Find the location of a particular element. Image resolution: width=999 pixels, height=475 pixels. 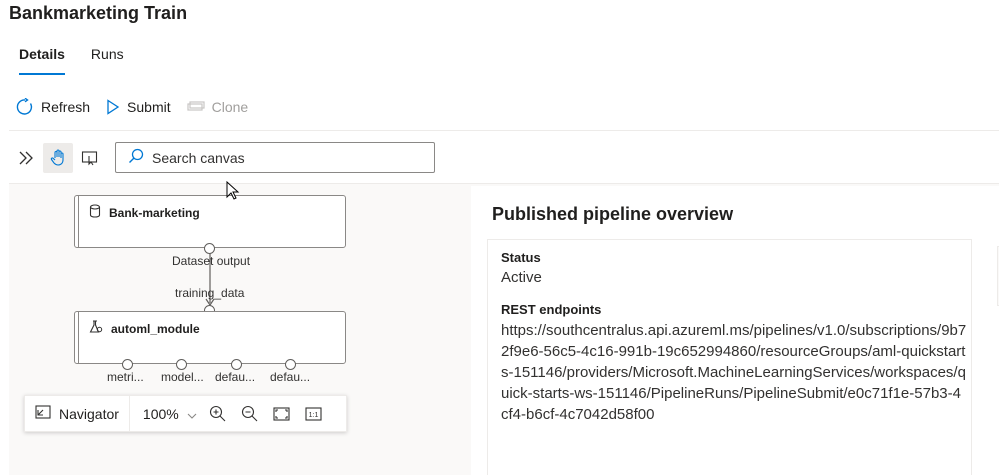

output-port-model is located at coordinates (181, 364).